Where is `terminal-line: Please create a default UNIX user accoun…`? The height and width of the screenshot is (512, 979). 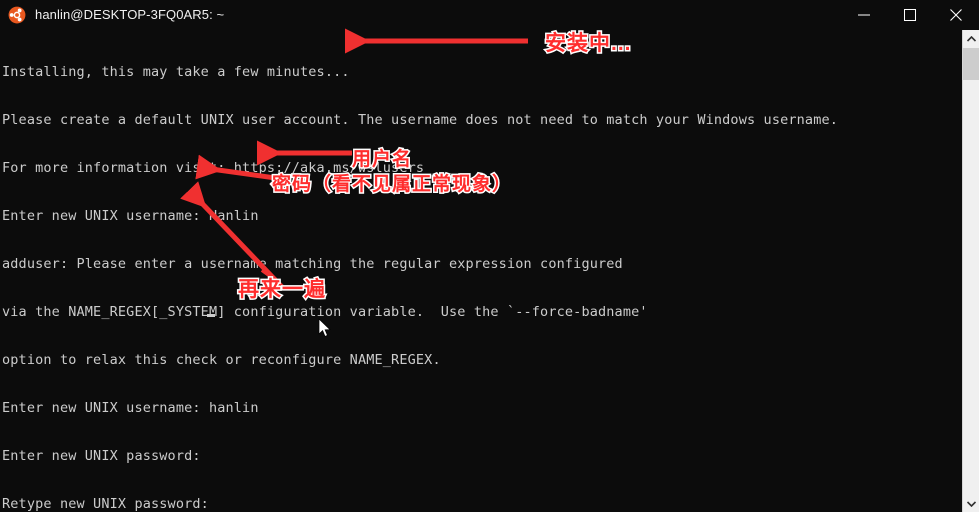 terminal-line: Please create a default UNIX user accoun… is located at coordinates (420, 120).